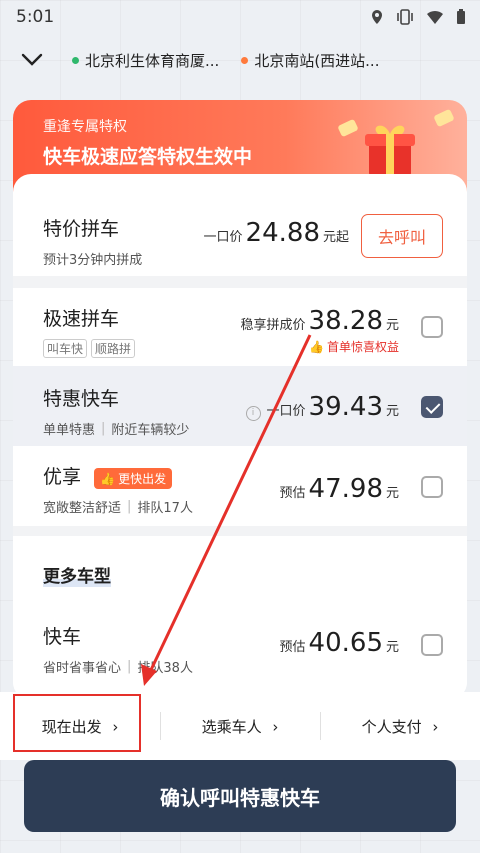 The width and height of the screenshot is (480, 853). I want to click on option-premier: 优享 👍 更快出发 宽敞整洁舒适 | 排队17人 预估 47.98 元, so click(240, 486).